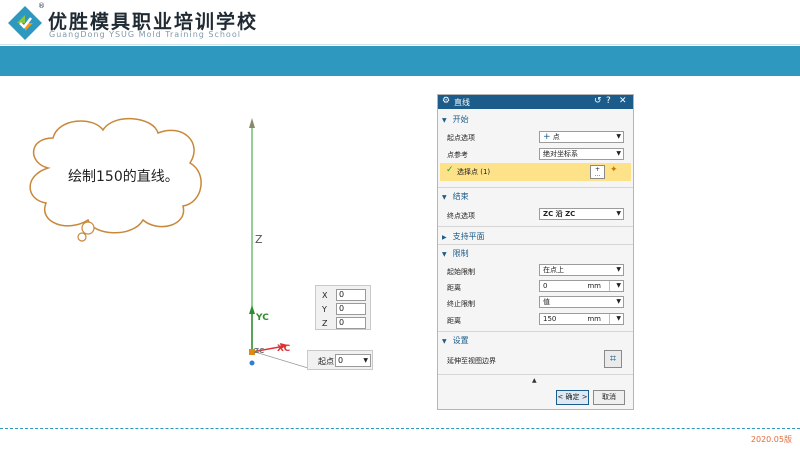 Image resolution: width=800 pixels, height=450 pixels. I want to click on axis-yc-label: YC, so click(262, 318).